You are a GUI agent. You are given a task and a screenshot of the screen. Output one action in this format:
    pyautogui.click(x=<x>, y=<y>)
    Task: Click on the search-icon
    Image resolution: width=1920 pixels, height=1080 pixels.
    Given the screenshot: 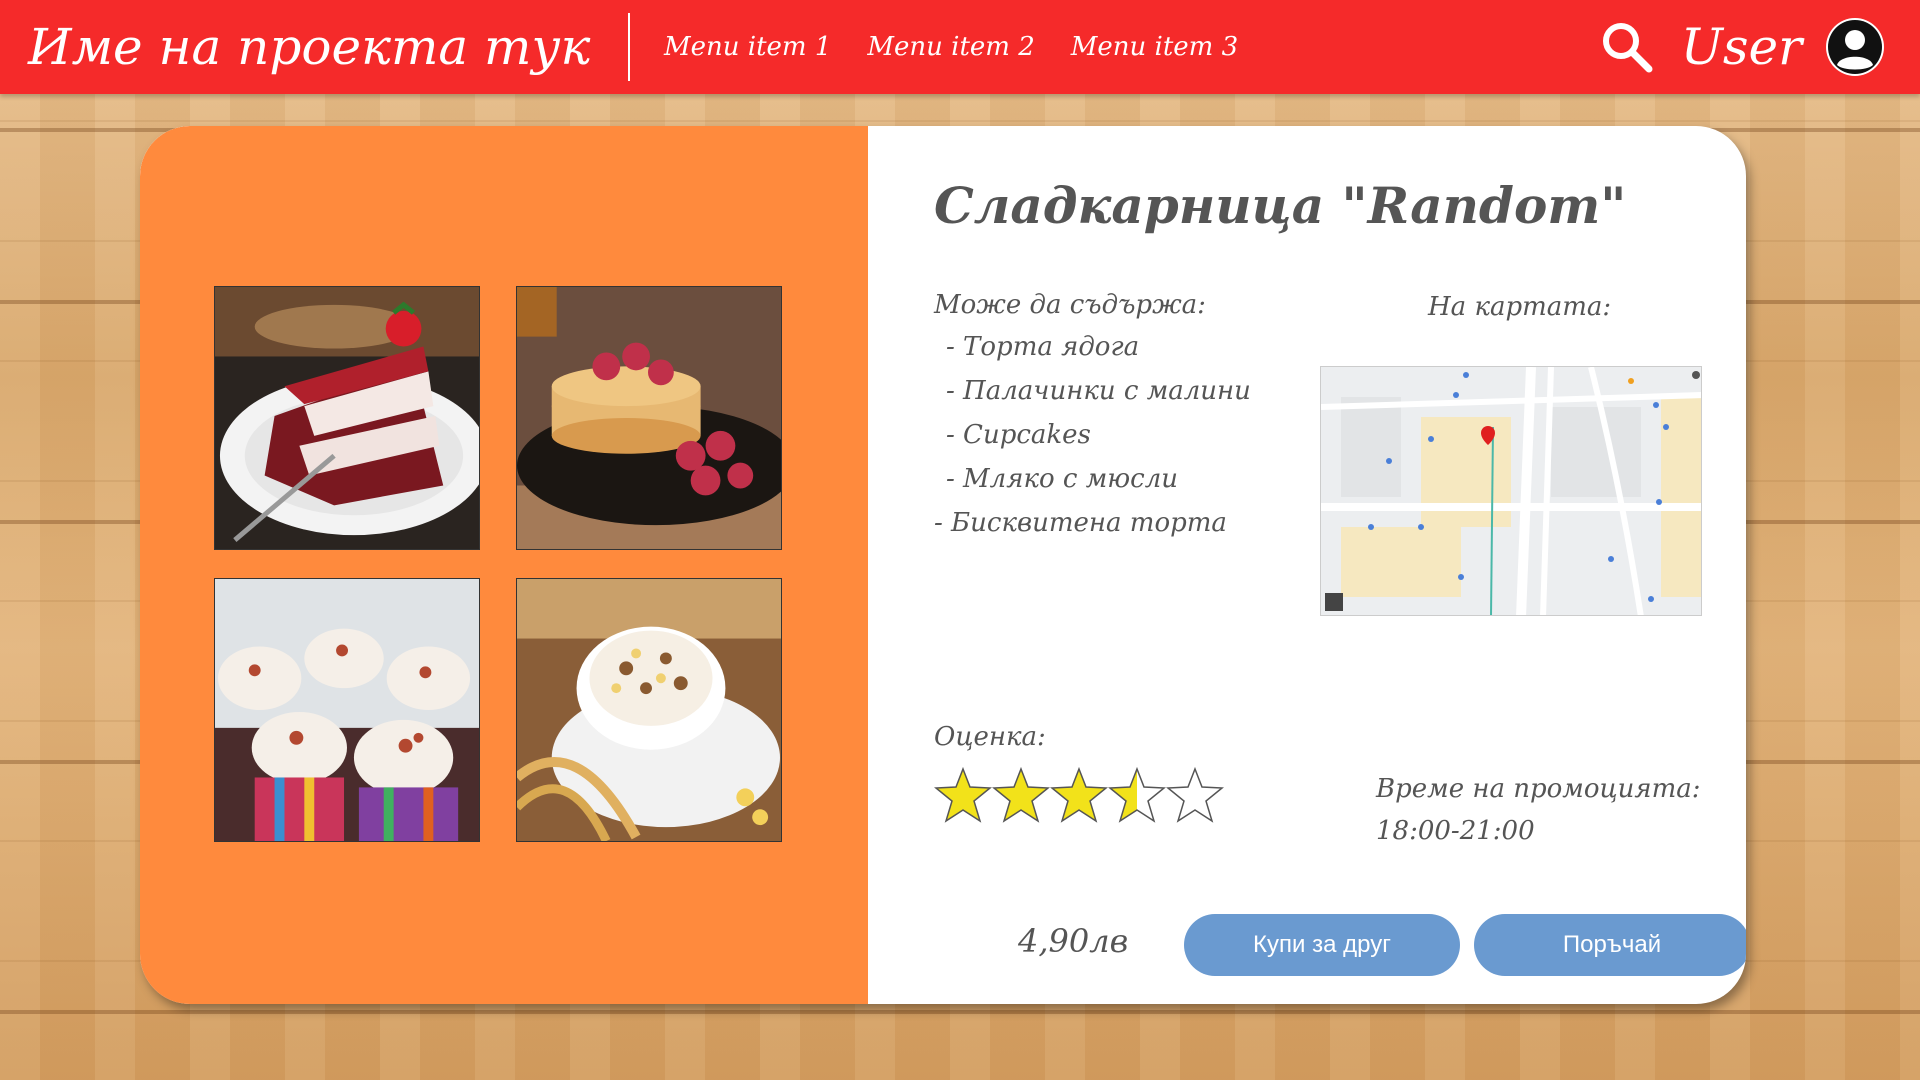 What is the action you would take?
    pyautogui.click(x=1627, y=47)
    